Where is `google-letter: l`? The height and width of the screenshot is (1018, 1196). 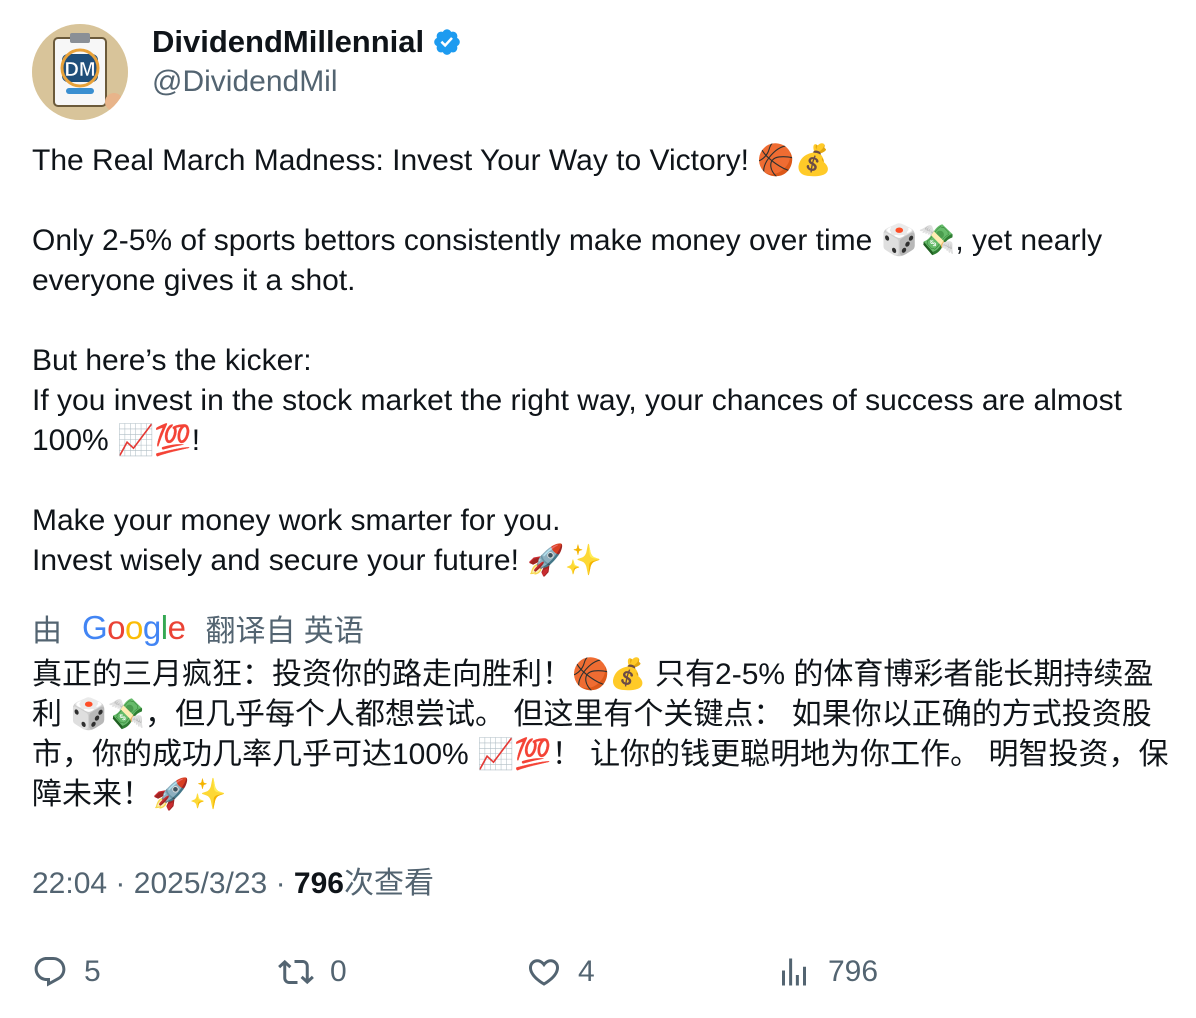 google-letter: l is located at coordinates (164, 627).